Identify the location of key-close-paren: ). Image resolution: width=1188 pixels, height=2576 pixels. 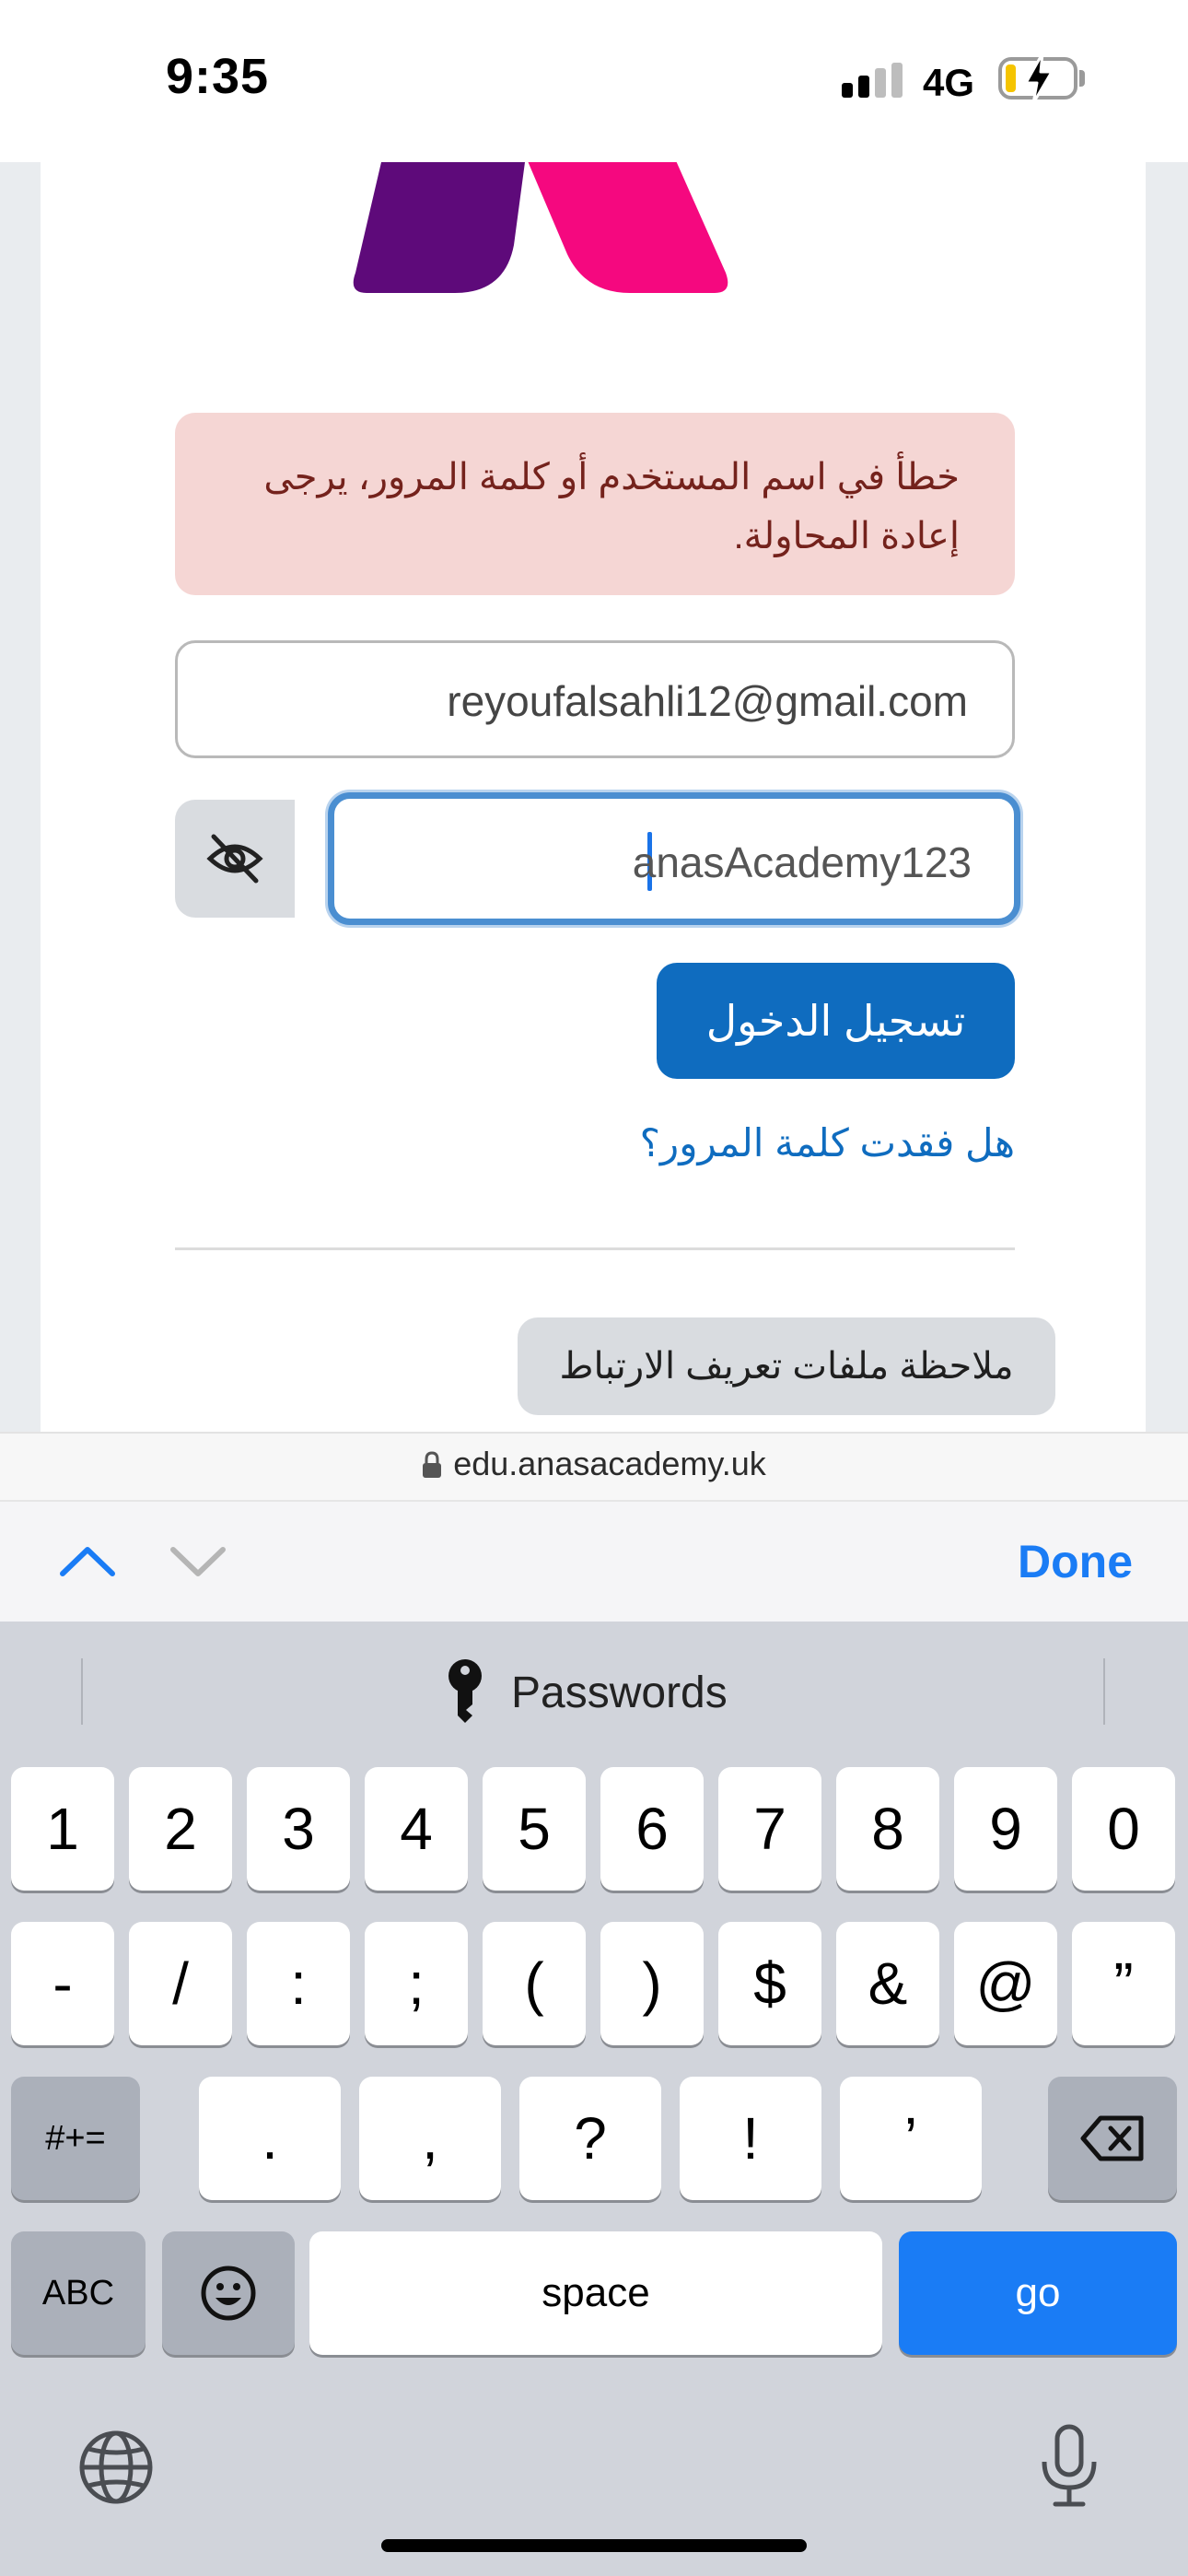
(652, 1983).